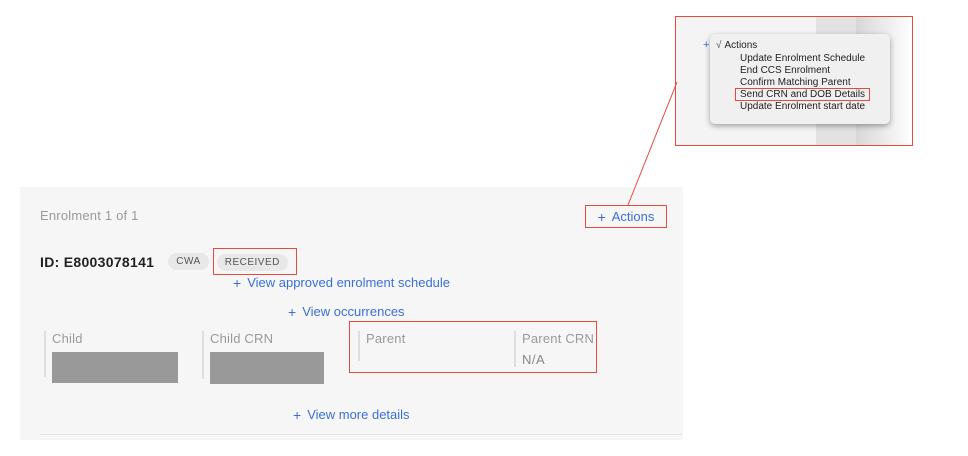 The width and height of the screenshot is (968, 456). Describe the element at coordinates (361, 434) in the screenshot. I see `card-divider` at that location.